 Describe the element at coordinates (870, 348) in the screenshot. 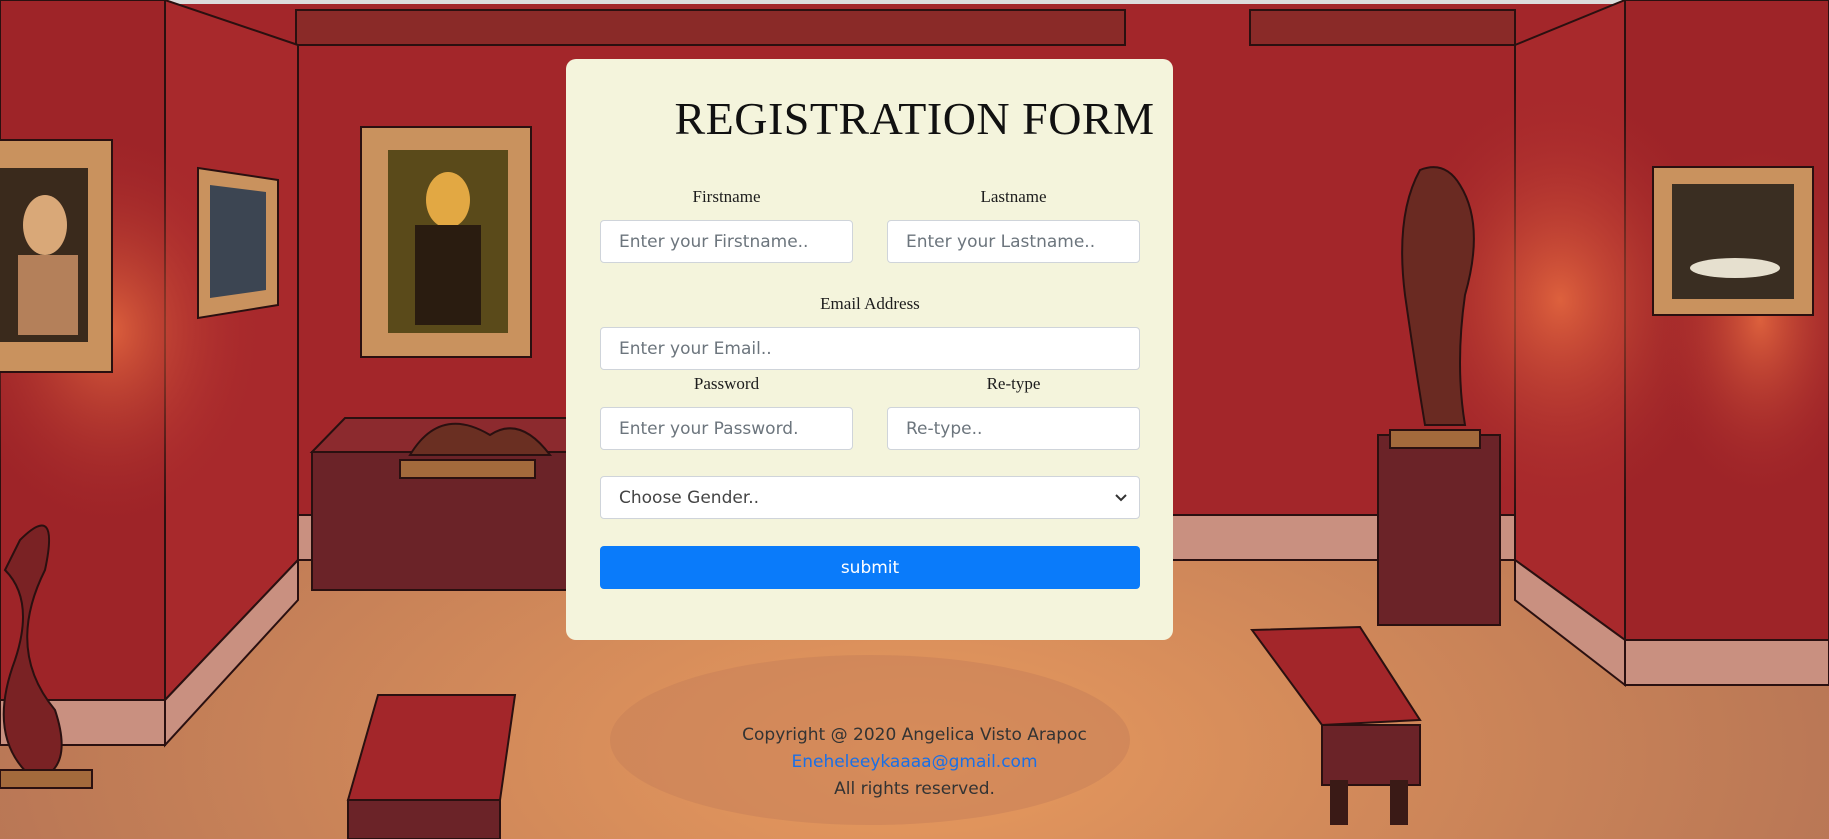

I see `email-input` at that location.